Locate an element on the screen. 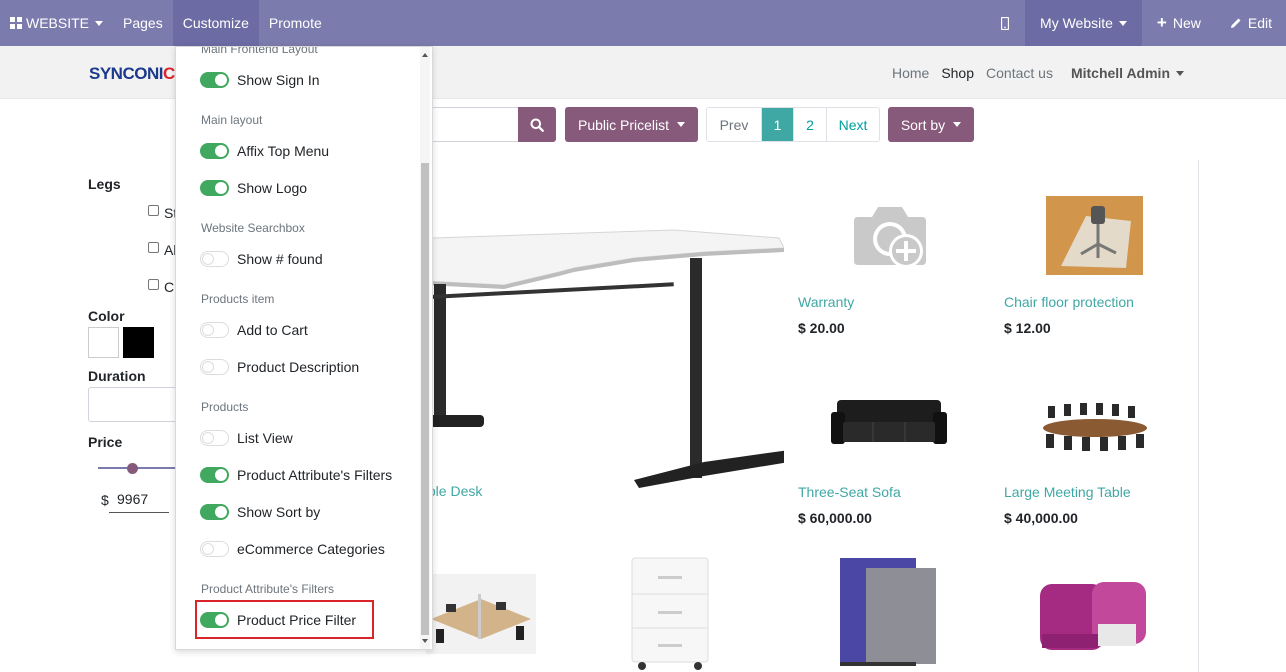 The height and width of the screenshot is (672, 1286). mobile-preview-button is located at coordinates (1005, 23).